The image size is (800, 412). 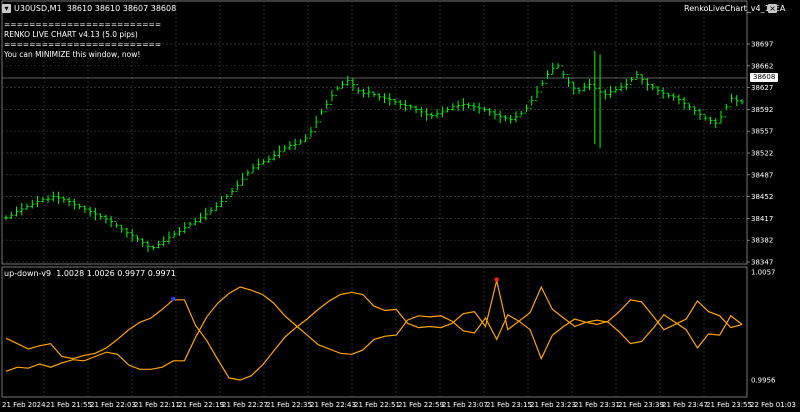 I want to click on time-tick-label: 21 Feb 22:19, so click(x=201, y=405).